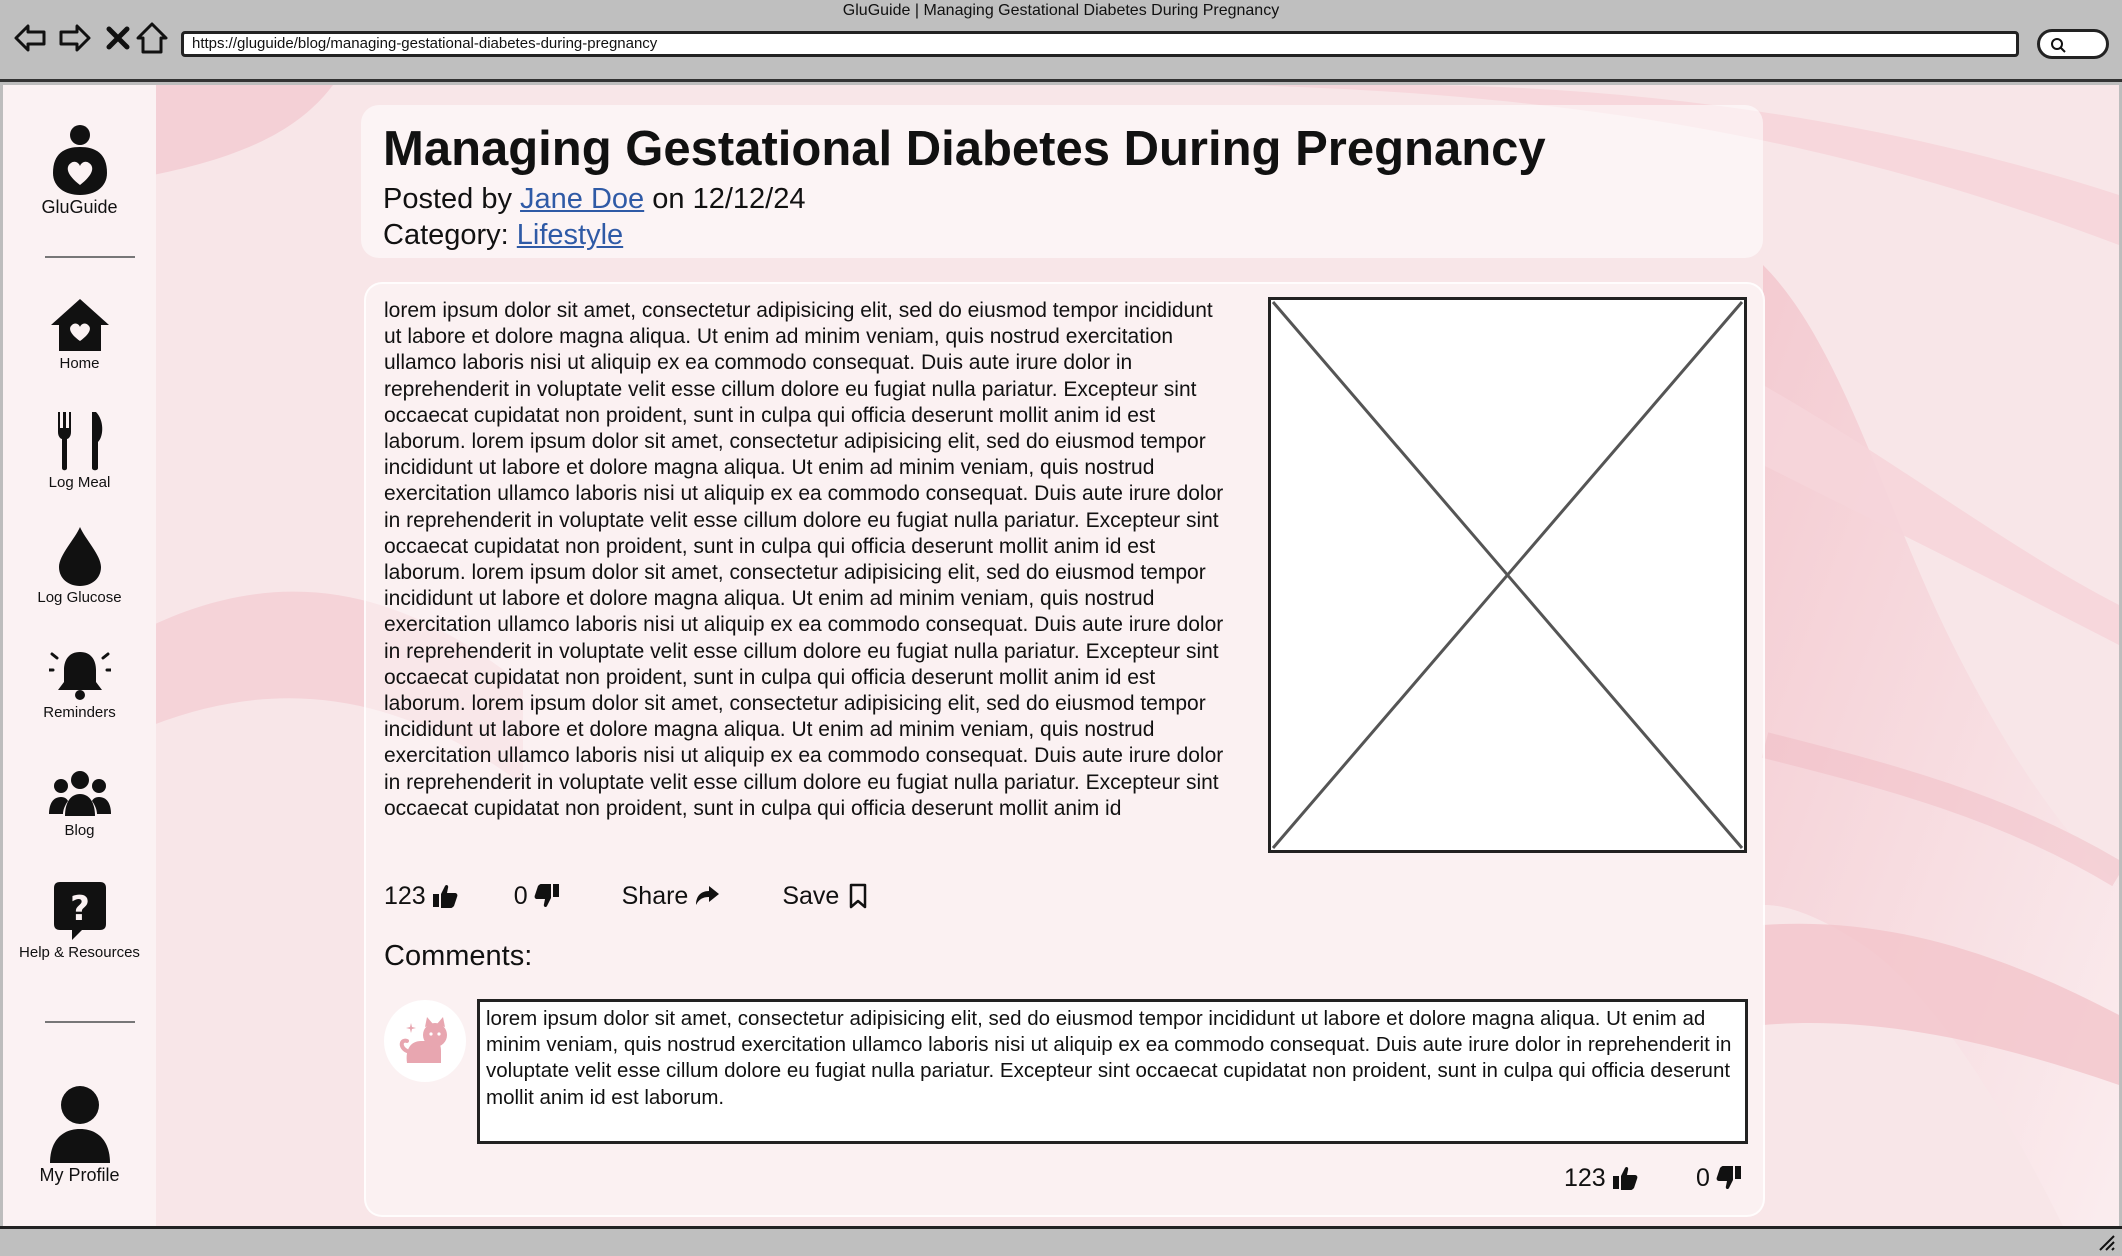 Image resolution: width=2122 pixels, height=1256 pixels. I want to click on sidebar-item-blog: Blog, so click(79, 803).